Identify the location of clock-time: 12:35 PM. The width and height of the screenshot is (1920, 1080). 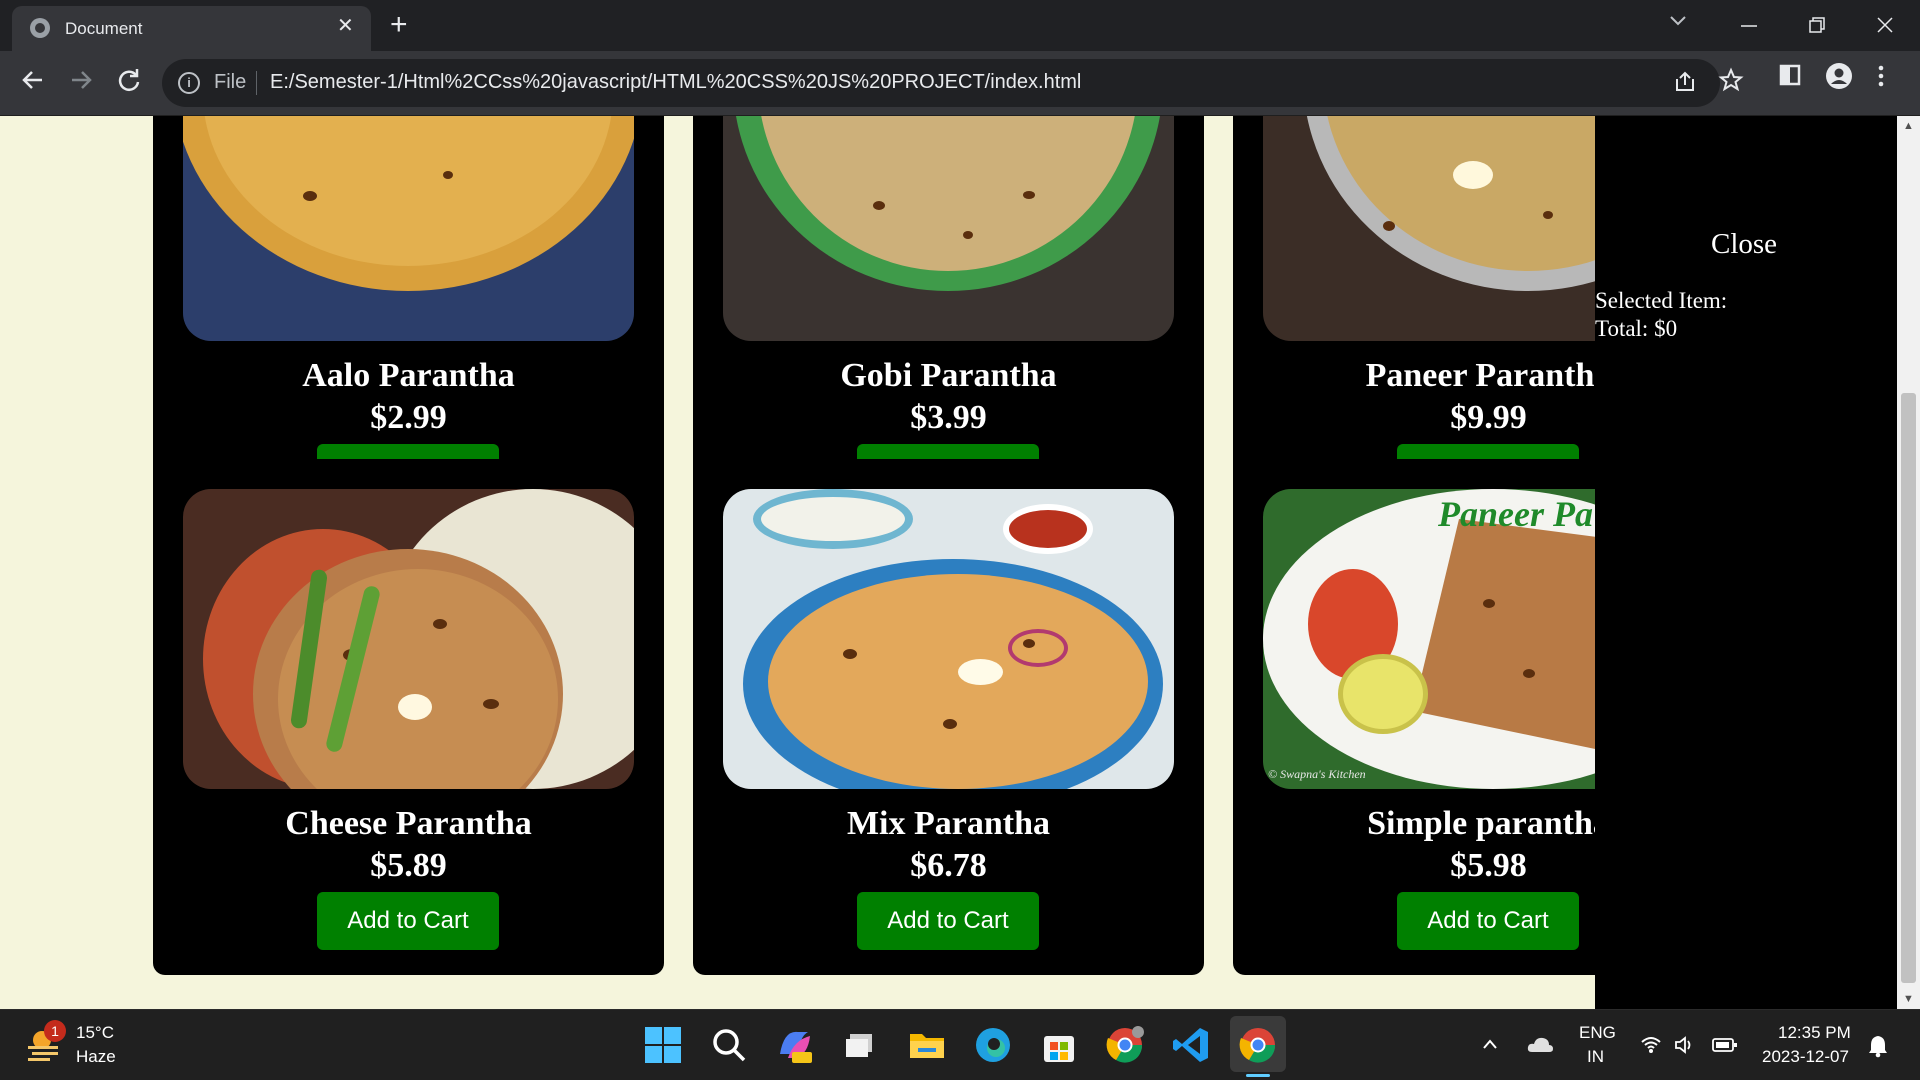
(1814, 1033).